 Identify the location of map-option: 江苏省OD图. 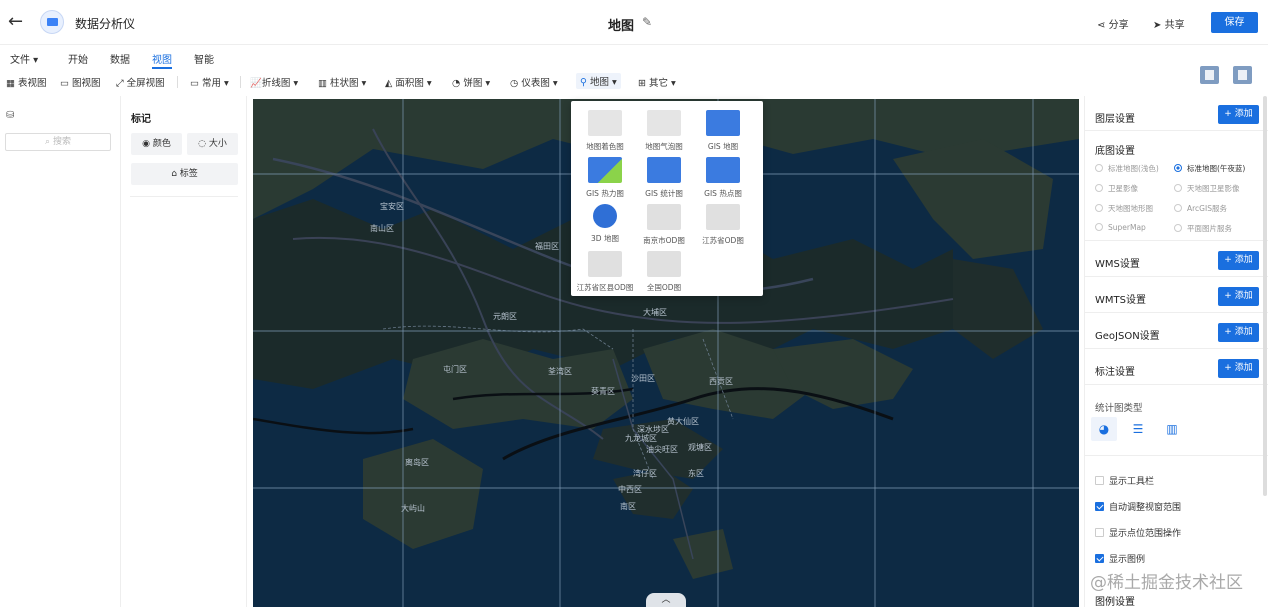
(723, 225).